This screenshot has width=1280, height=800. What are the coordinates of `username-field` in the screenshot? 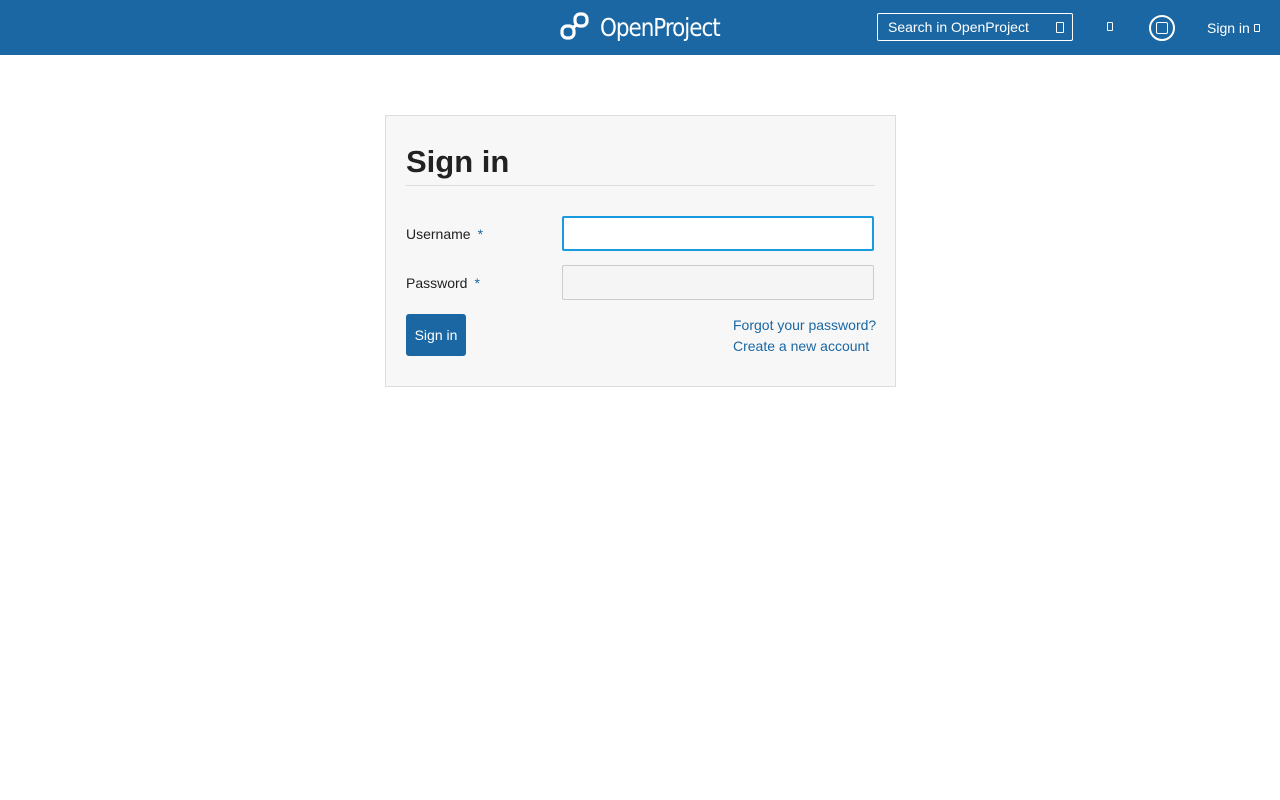 It's located at (718, 233).